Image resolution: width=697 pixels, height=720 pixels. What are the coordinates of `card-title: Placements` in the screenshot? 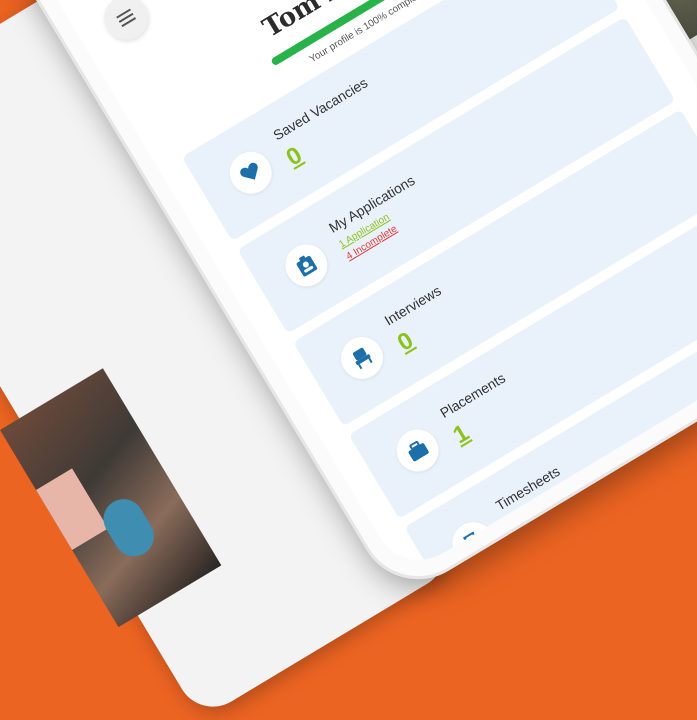 It's located at (473, 395).